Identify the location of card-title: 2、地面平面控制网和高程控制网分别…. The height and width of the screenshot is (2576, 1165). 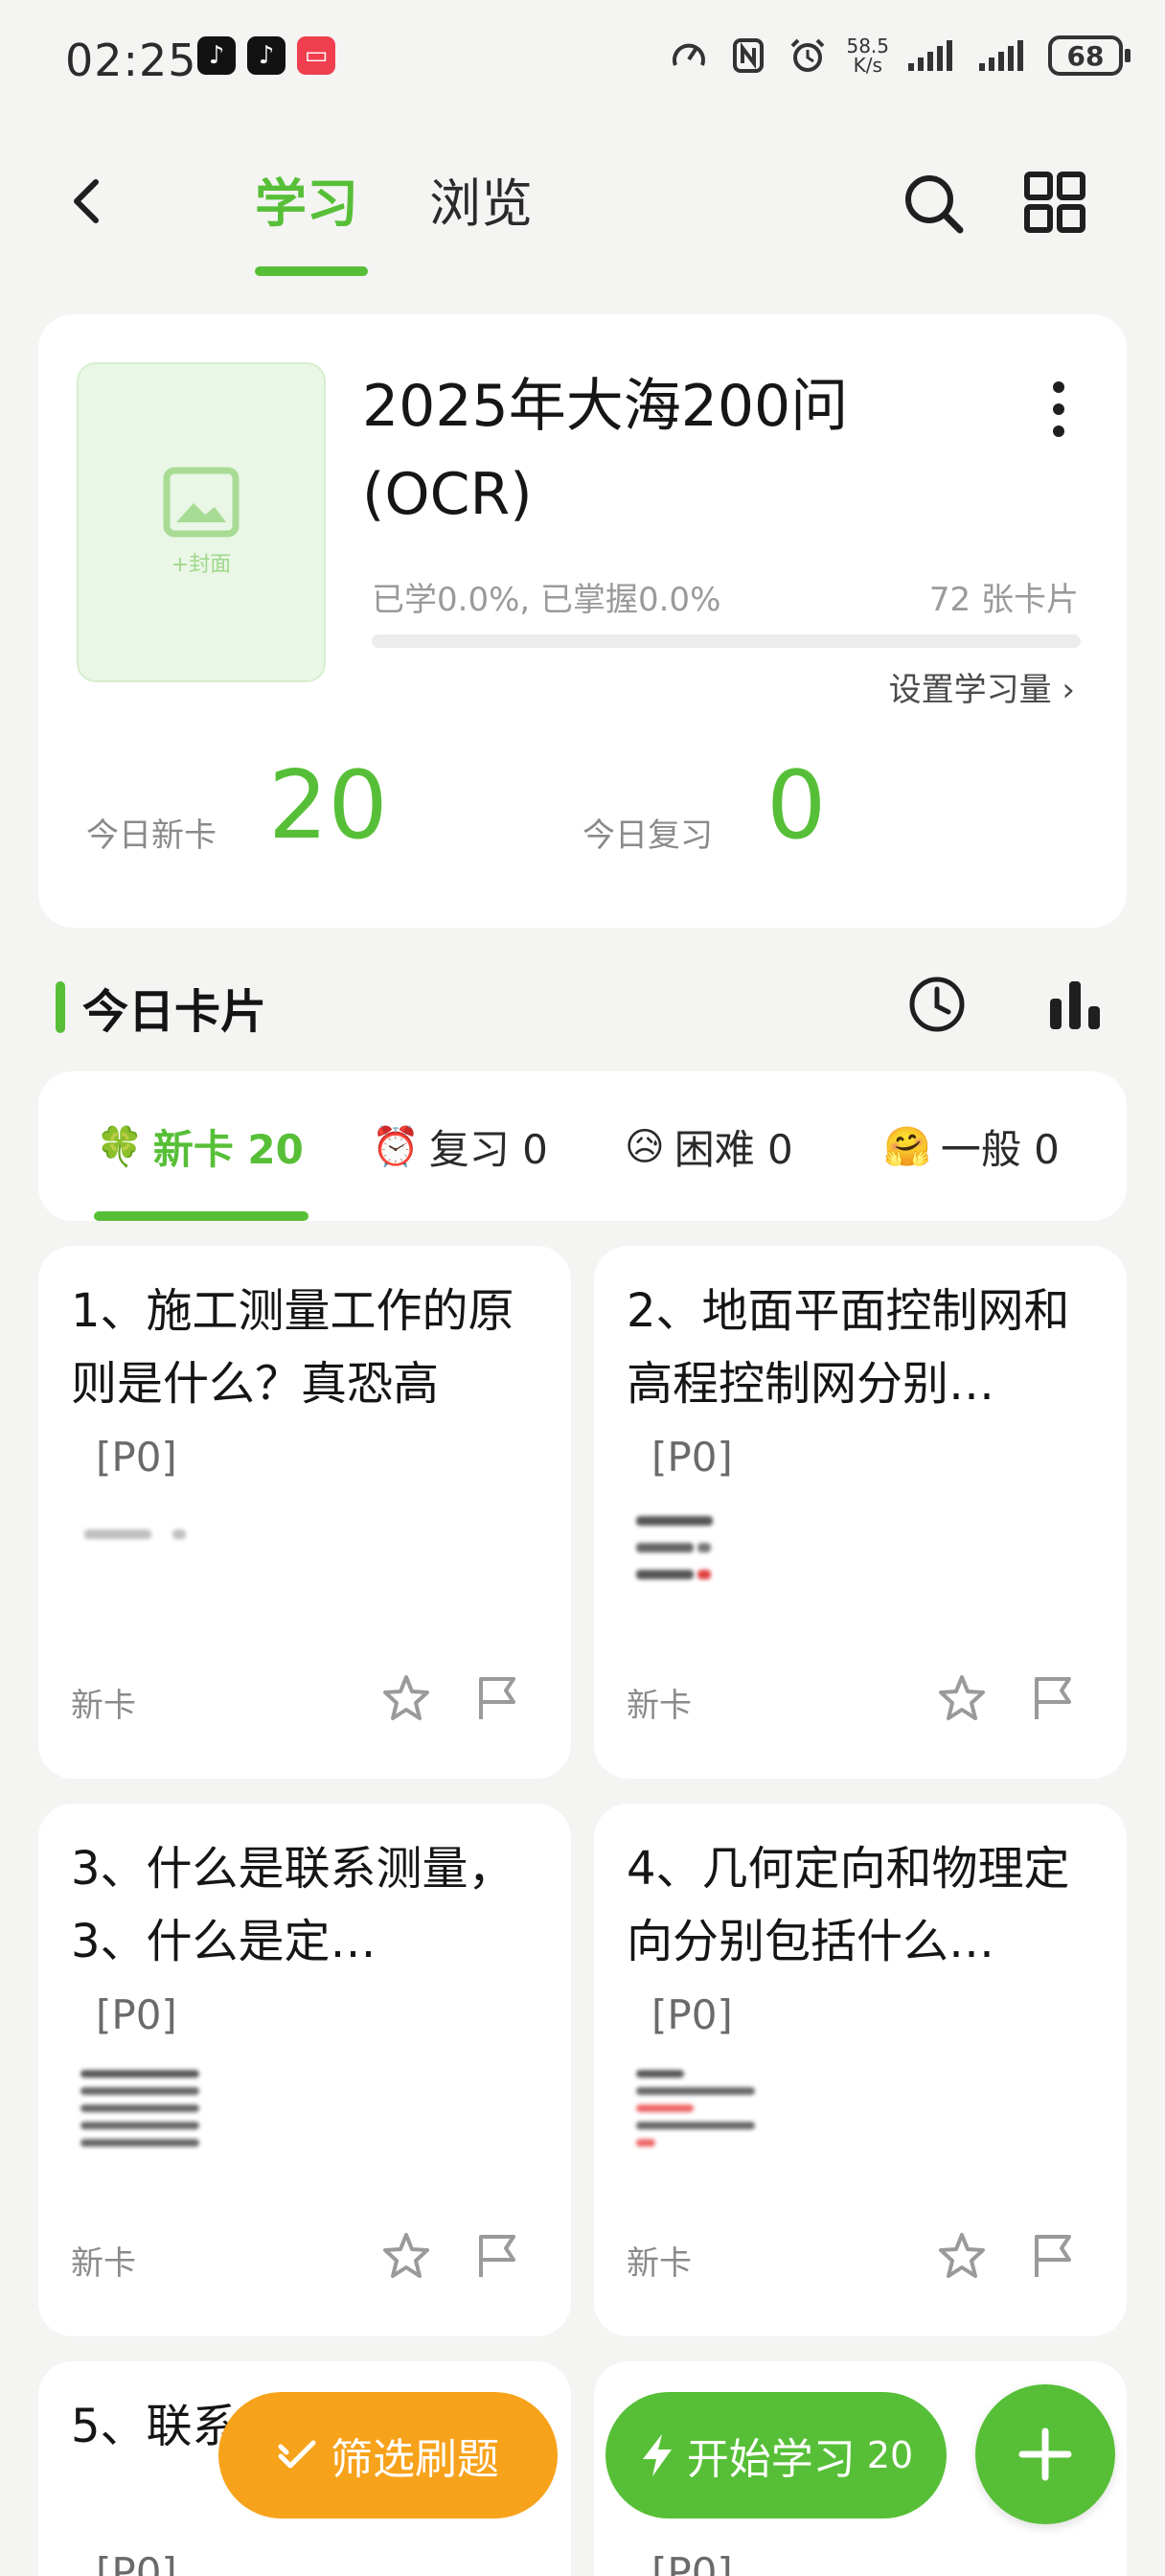
(849, 1347).